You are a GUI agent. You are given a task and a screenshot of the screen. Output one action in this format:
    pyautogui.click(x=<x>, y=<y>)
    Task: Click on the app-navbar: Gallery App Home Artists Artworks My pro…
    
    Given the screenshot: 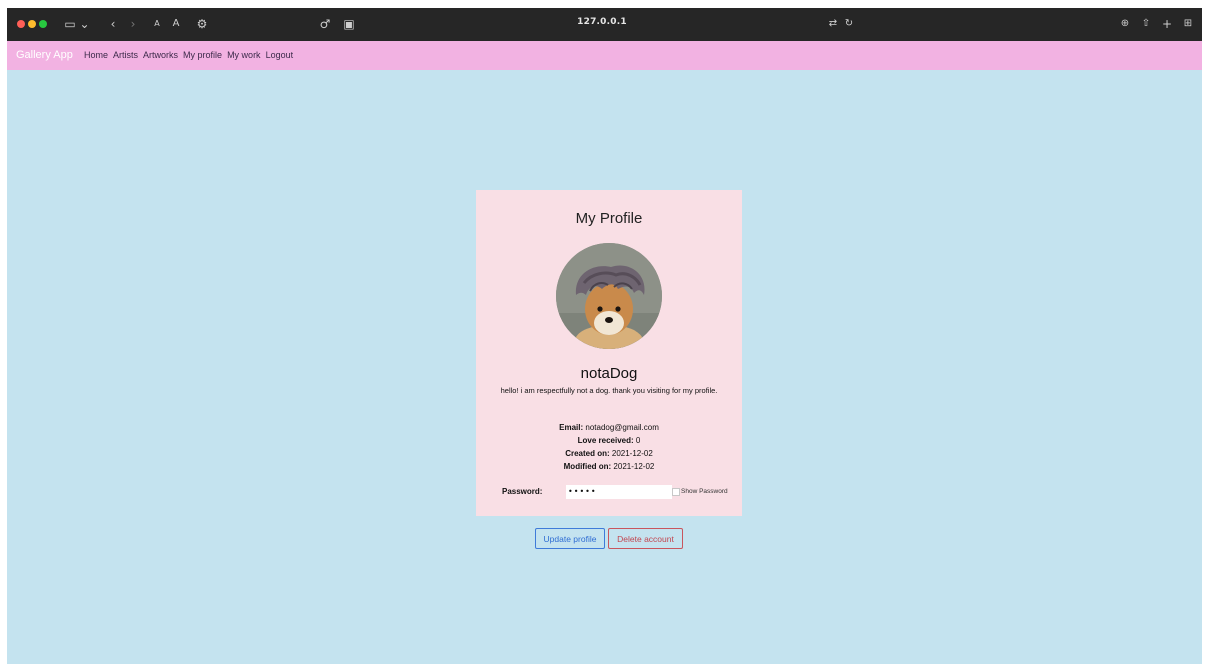 What is the action you would take?
    pyautogui.click(x=604, y=55)
    